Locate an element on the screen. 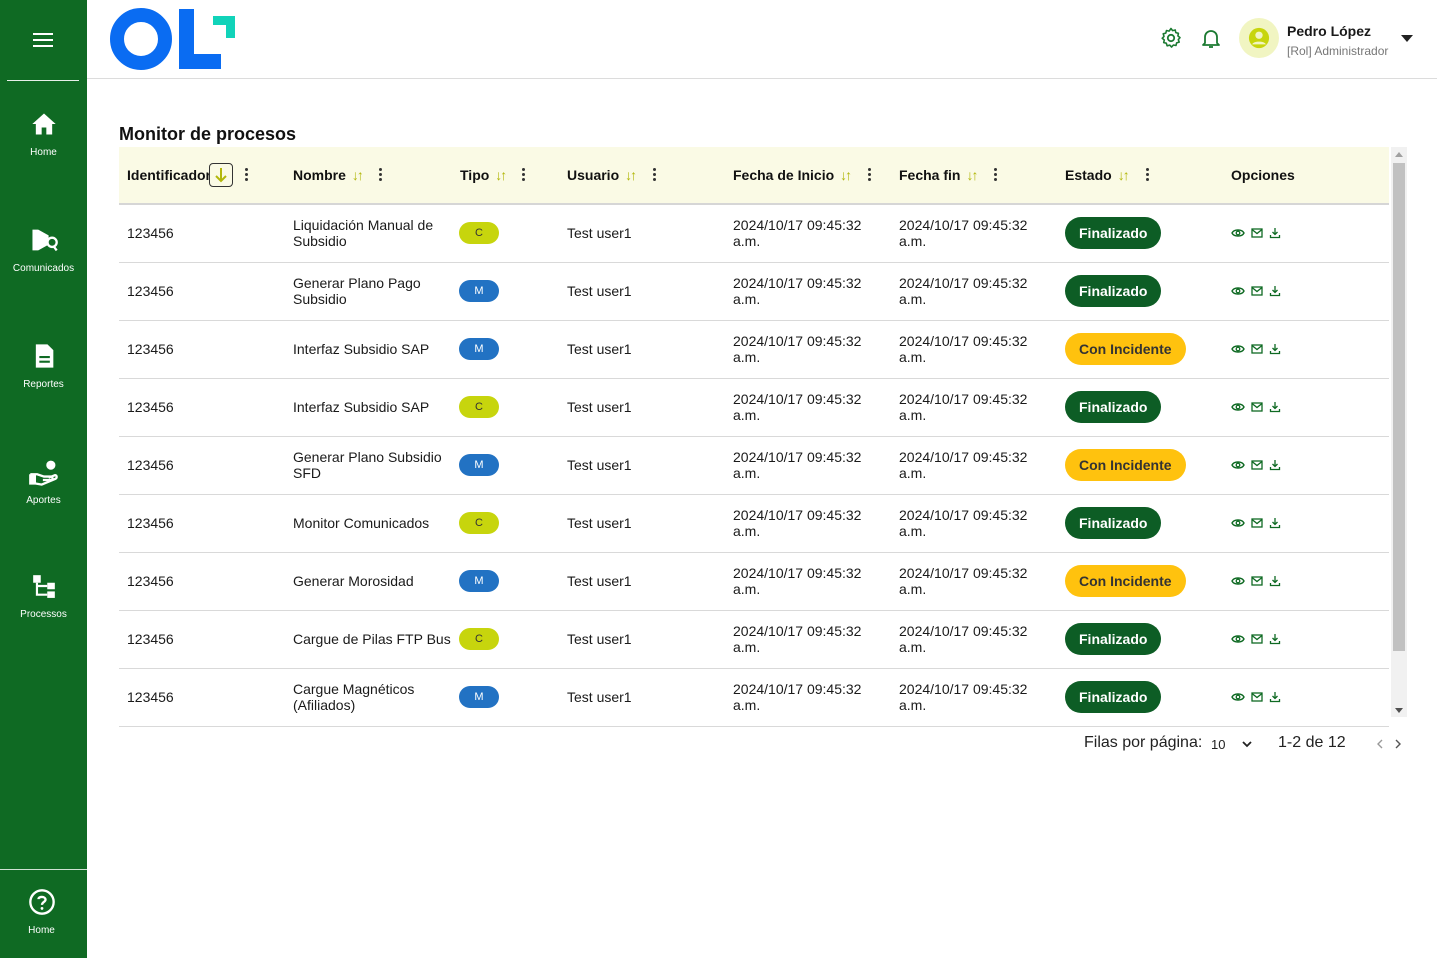 Image resolution: width=1437 pixels, height=958 pixels. rows-per-page-select: 10 is located at coordinates (1232, 744).